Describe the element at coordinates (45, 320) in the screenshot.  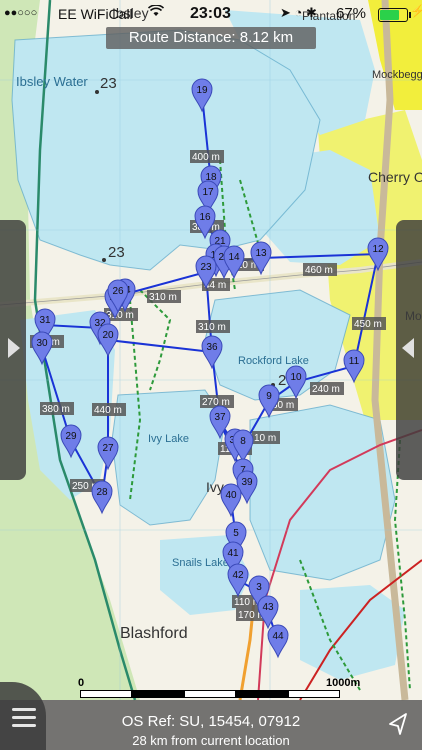
I see `svg-text: 31` at that location.